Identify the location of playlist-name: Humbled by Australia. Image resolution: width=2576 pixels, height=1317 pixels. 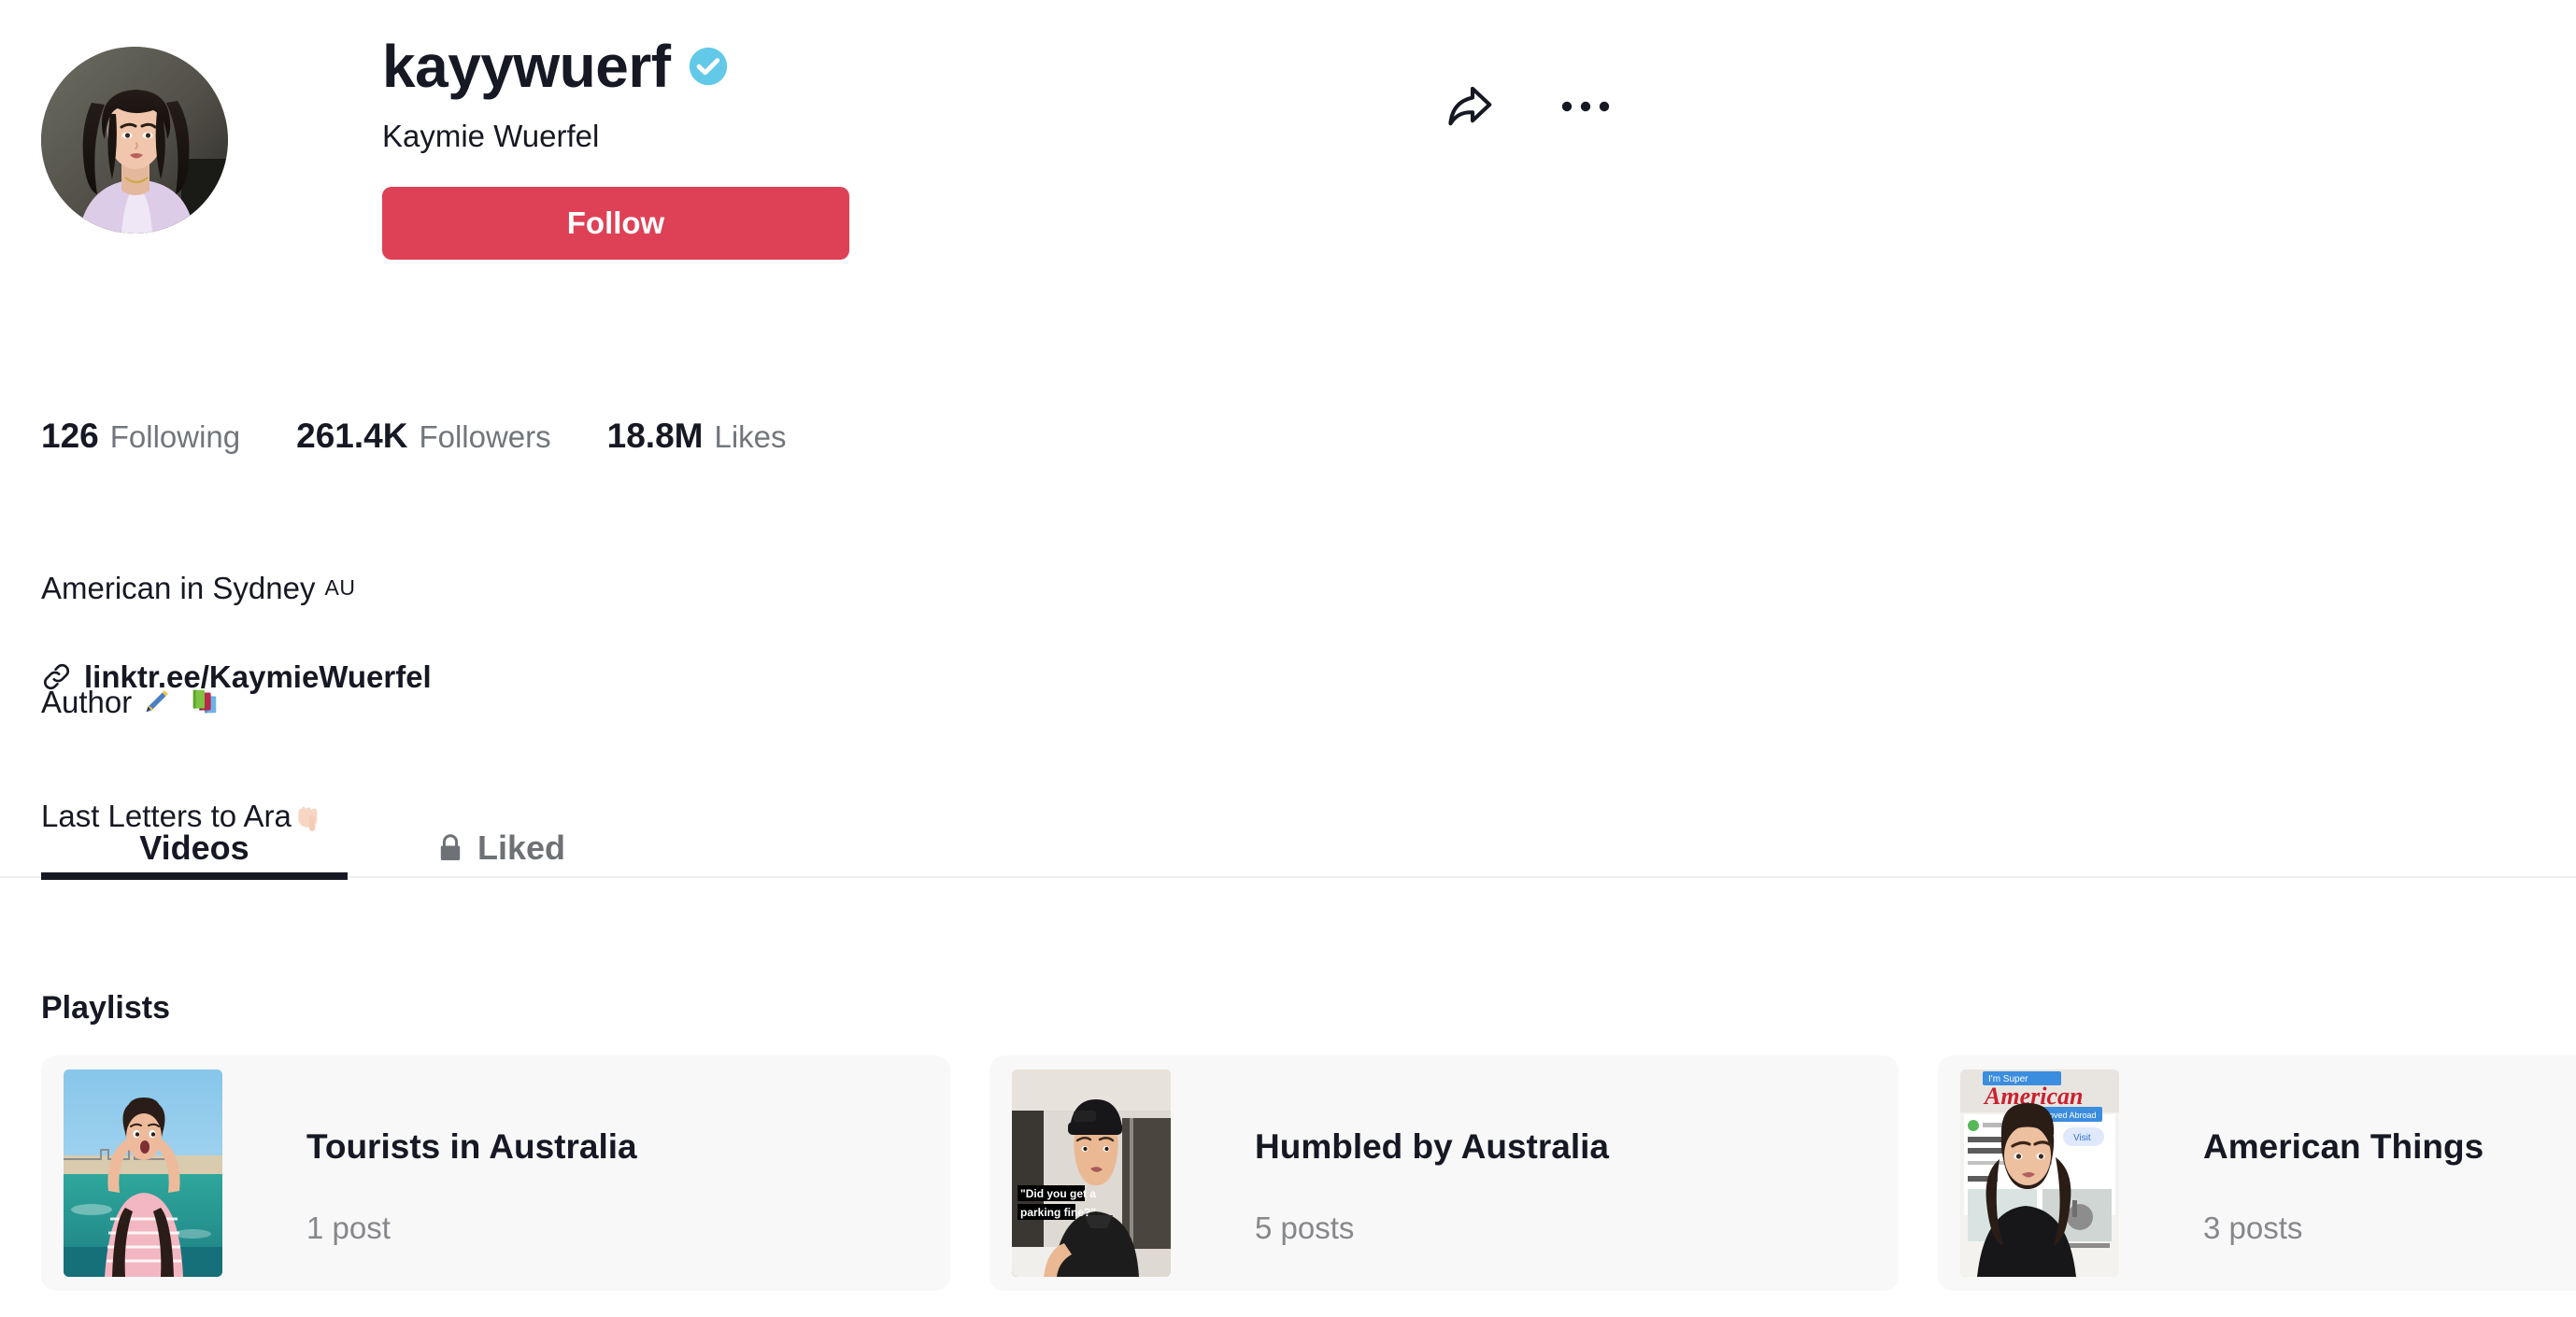
(1432, 1146).